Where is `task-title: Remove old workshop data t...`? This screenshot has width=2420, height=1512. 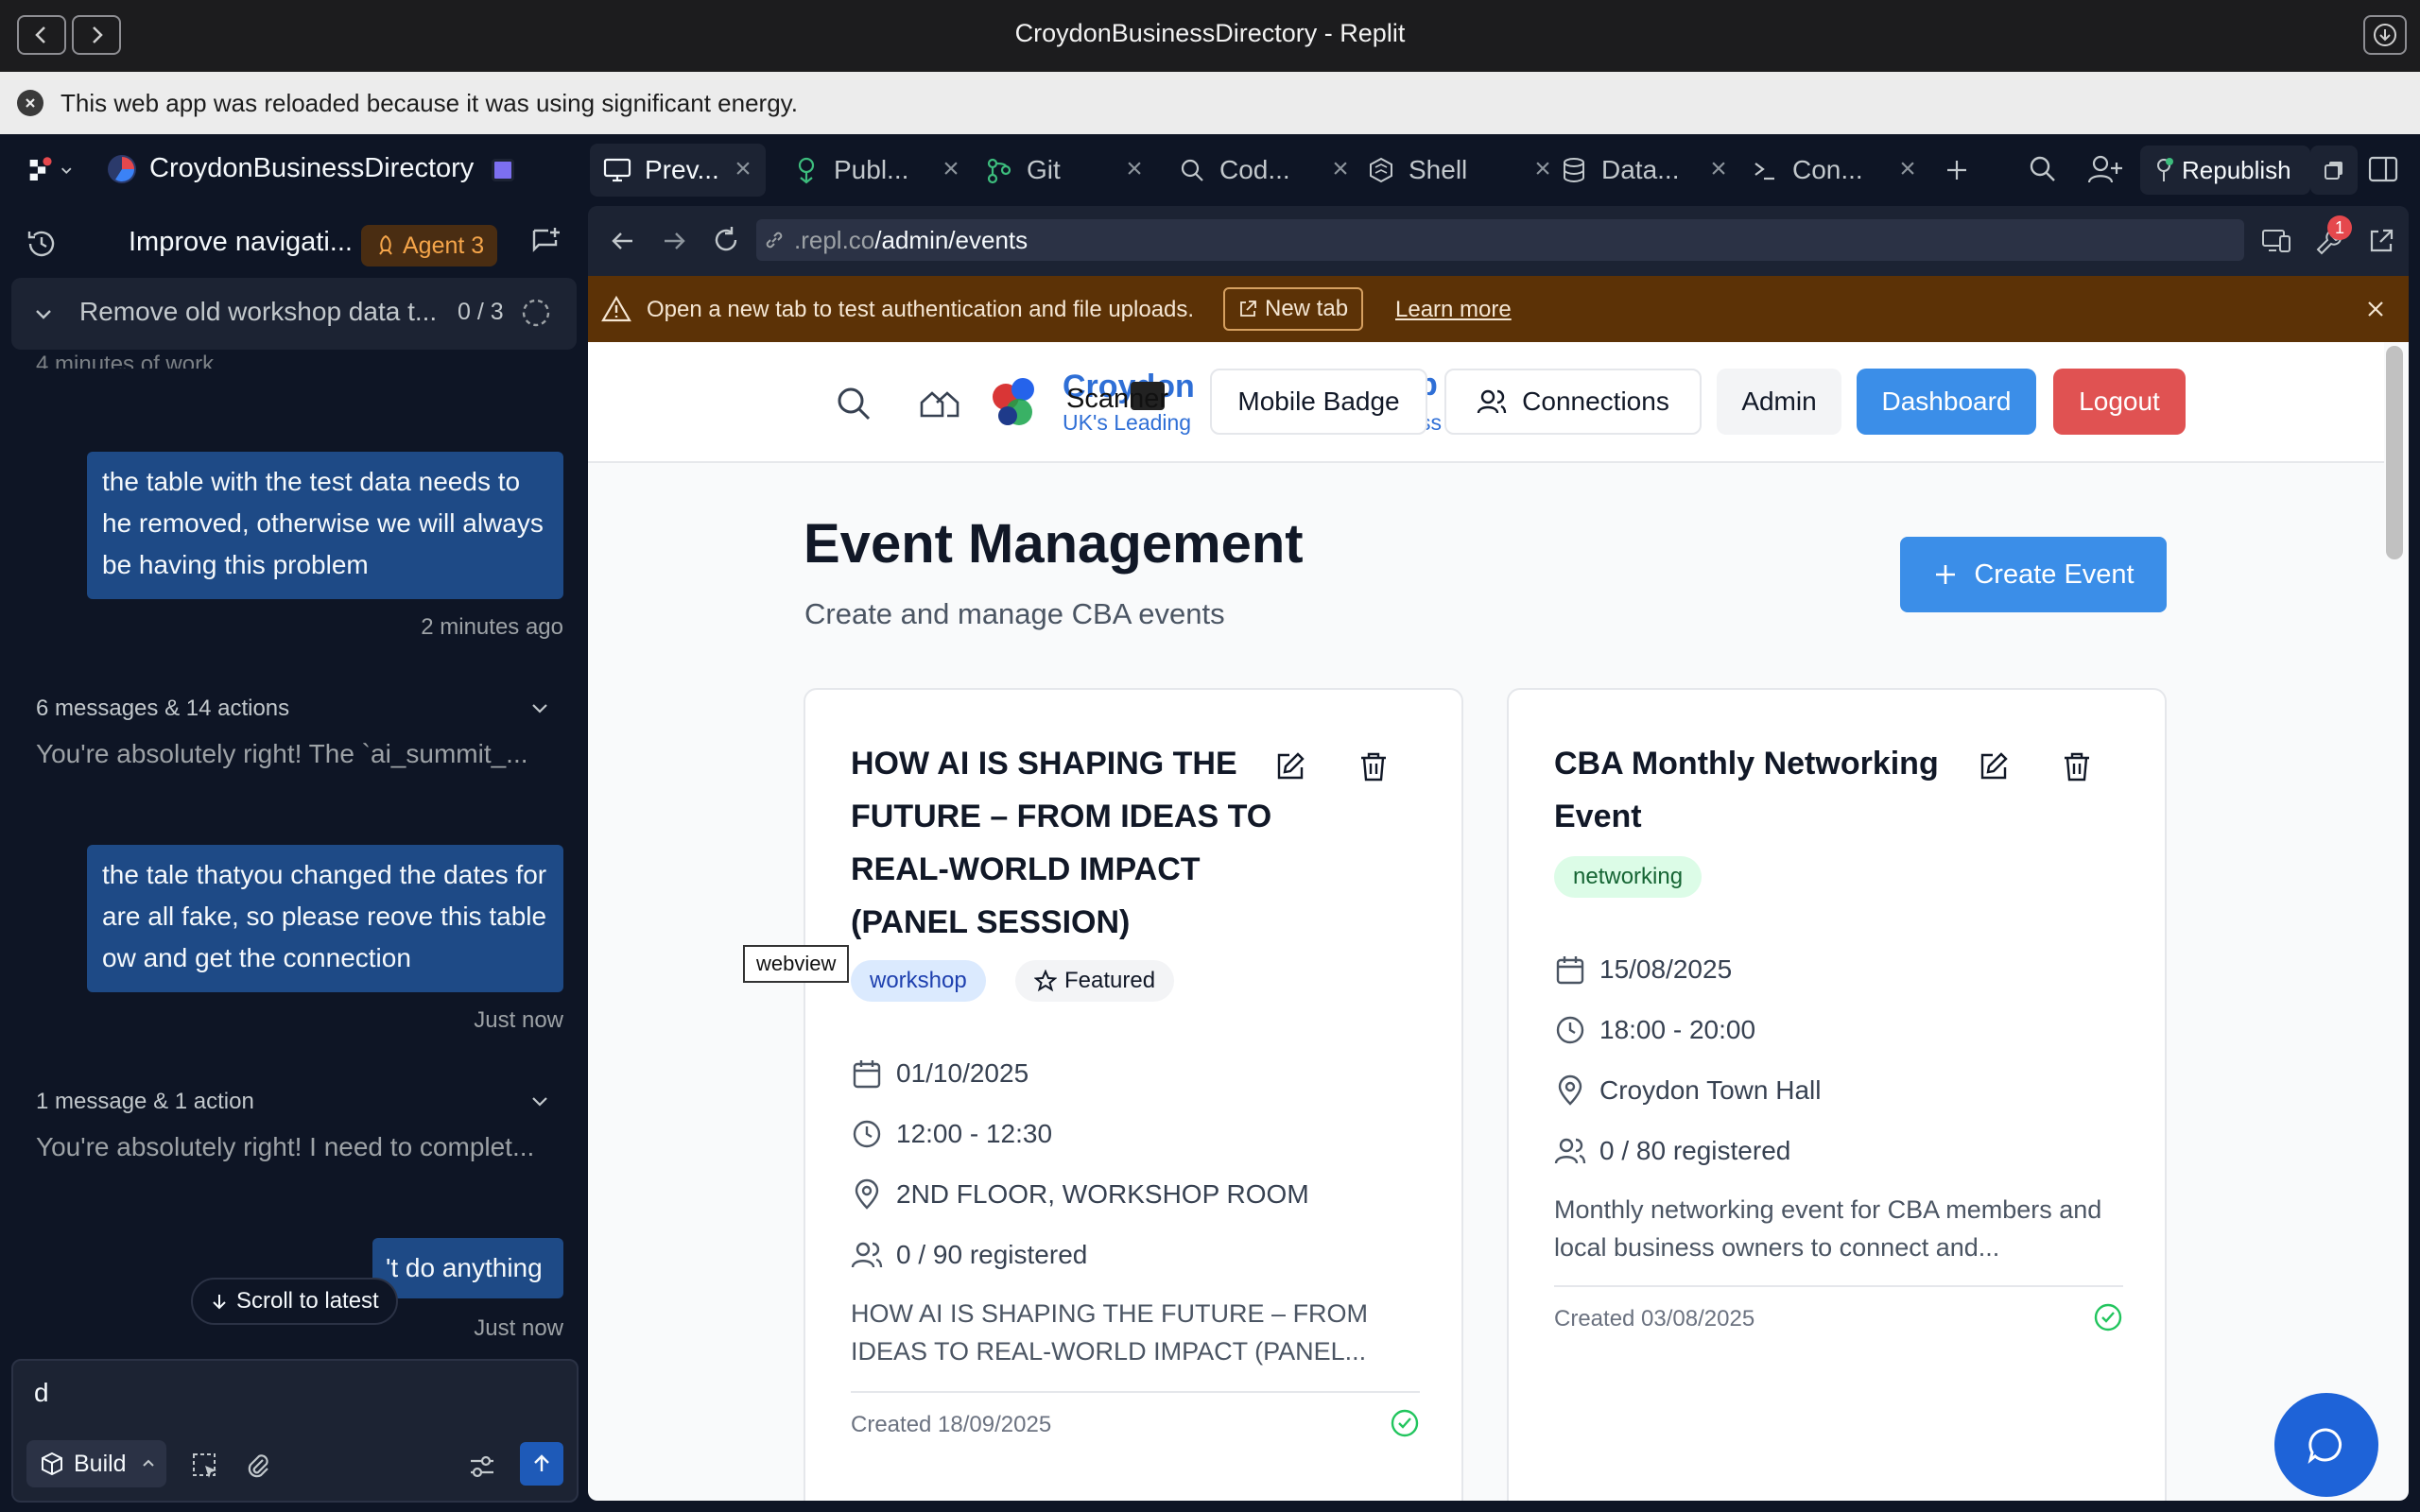
task-title: Remove old workshop data t... is located at coordinates (258, 311).